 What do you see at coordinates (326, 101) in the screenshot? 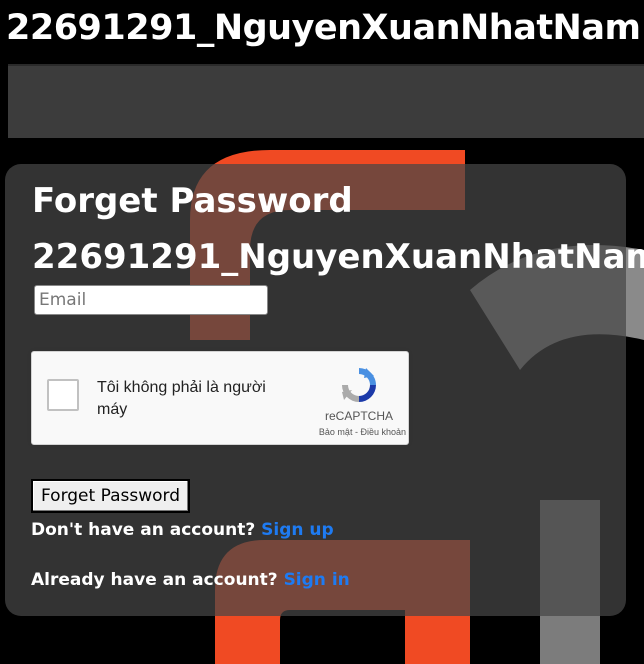
I see `nav-bar` at bounding box center [326, 101].